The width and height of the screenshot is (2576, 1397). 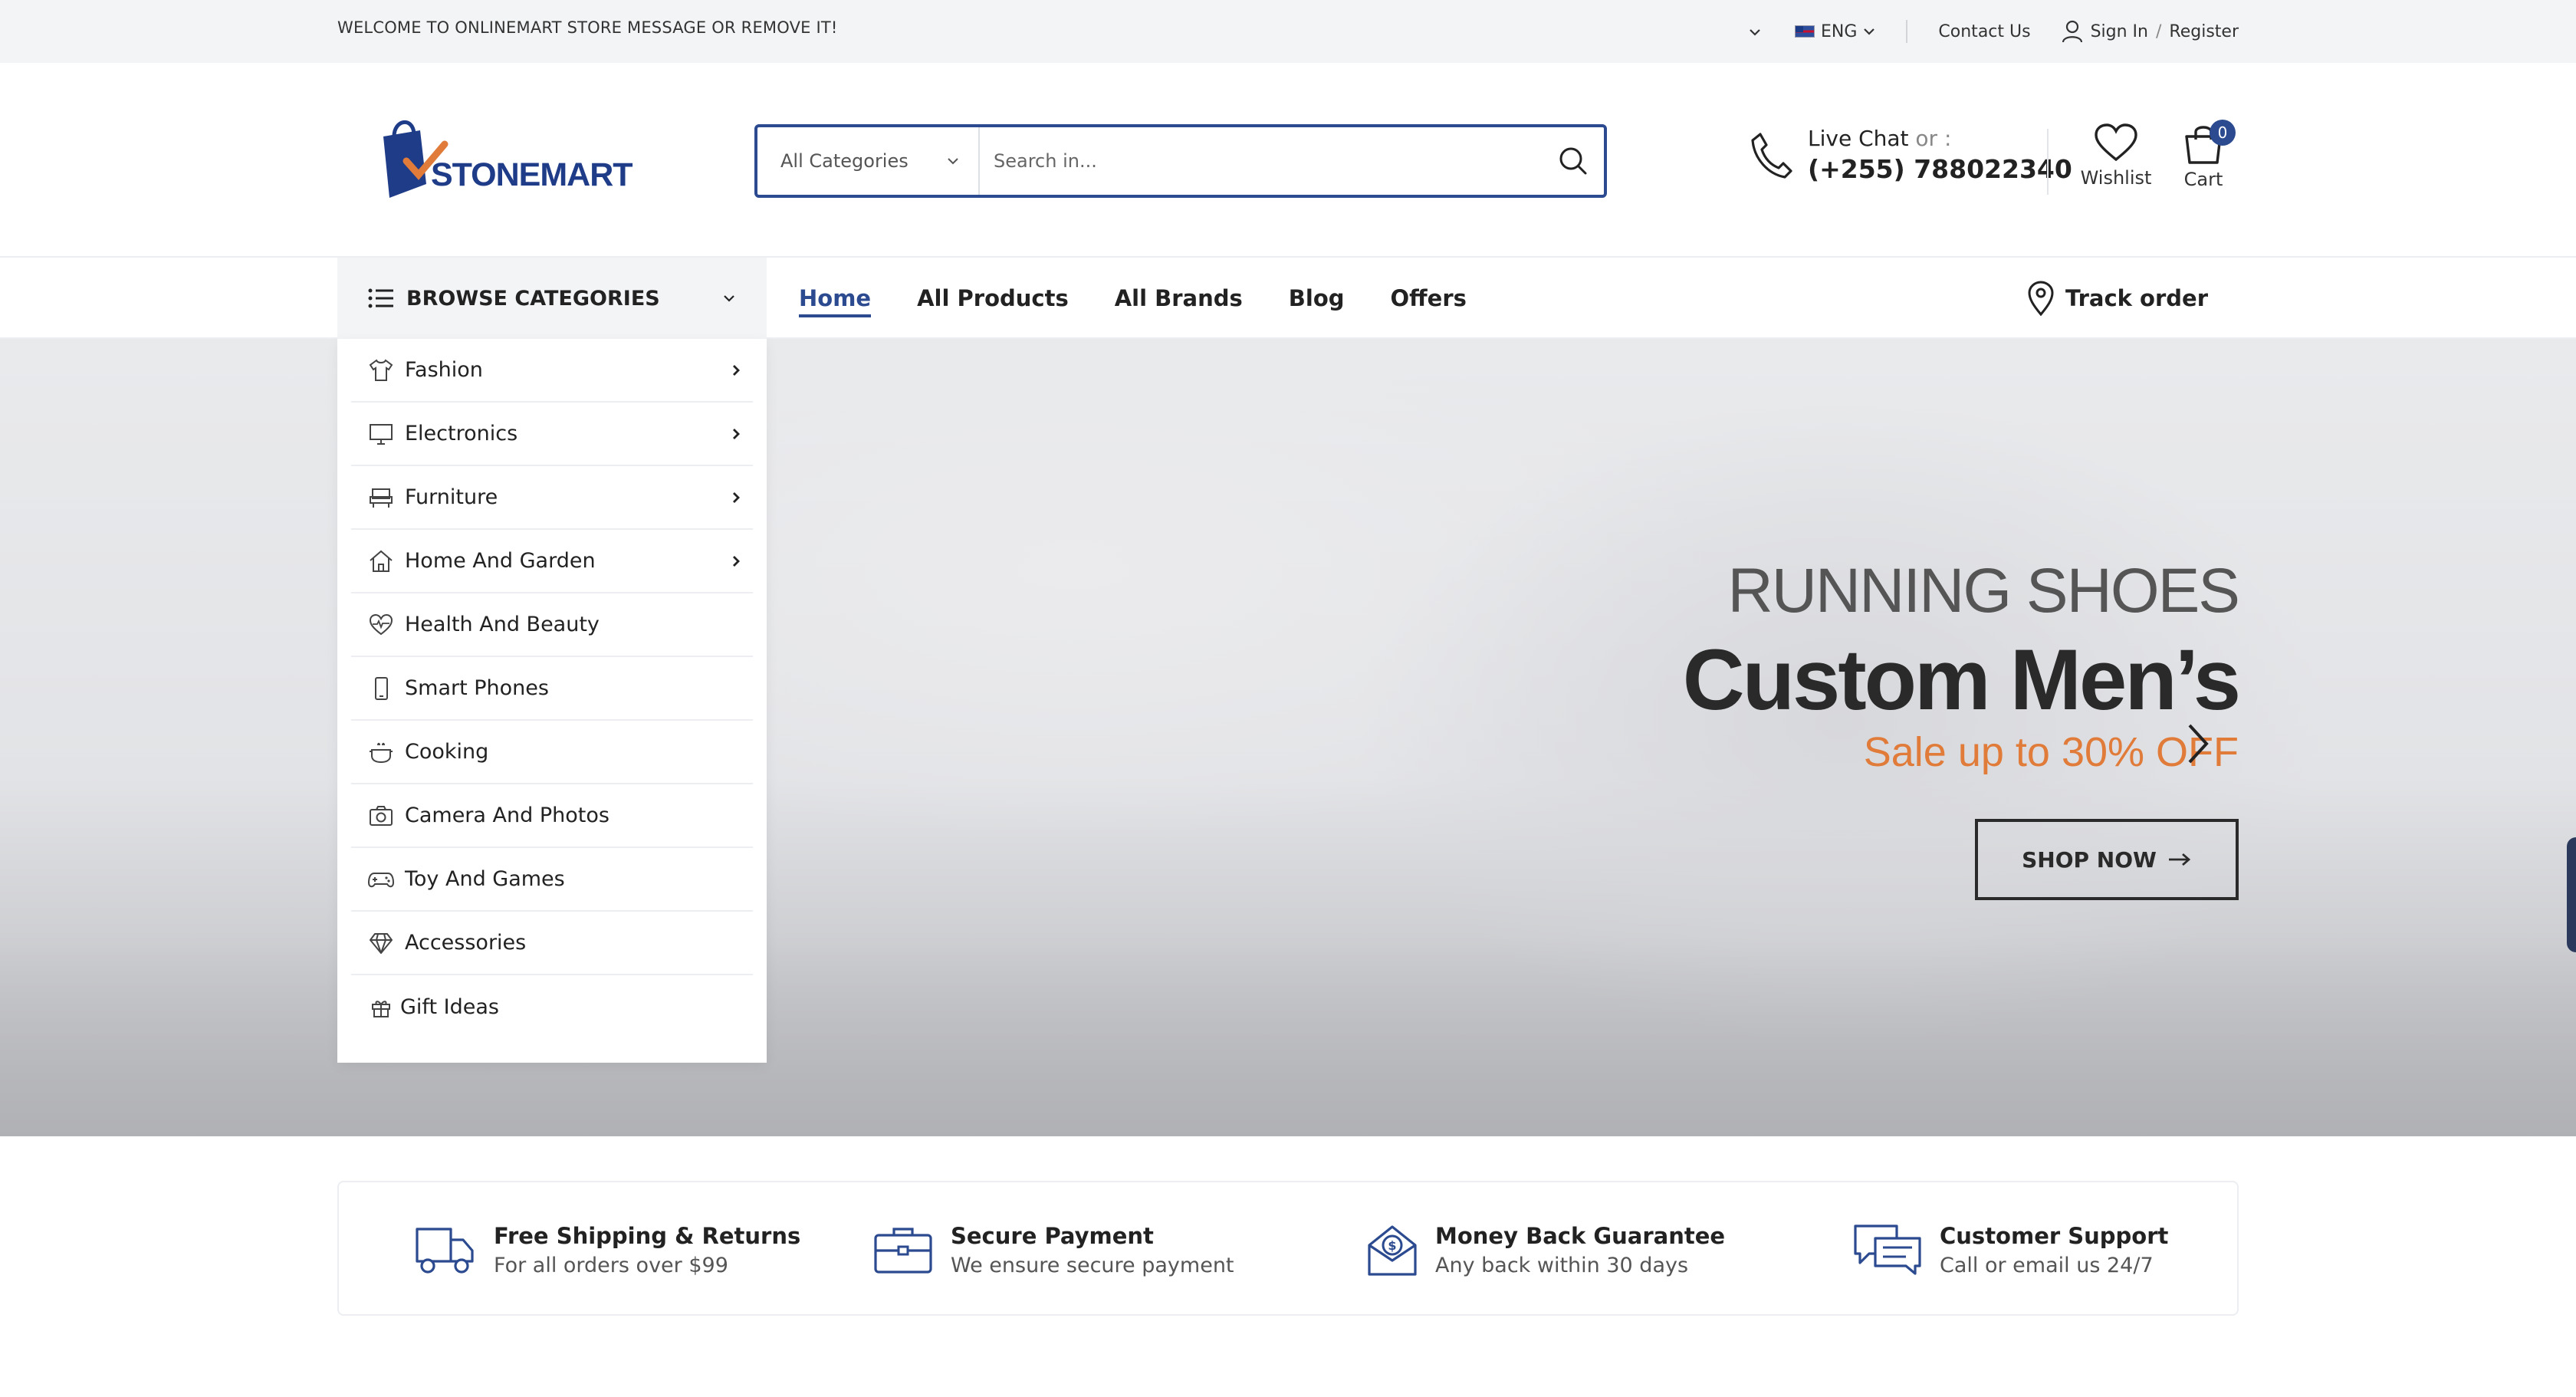 I want to click on search-icon, so click(x=1573, y=161).